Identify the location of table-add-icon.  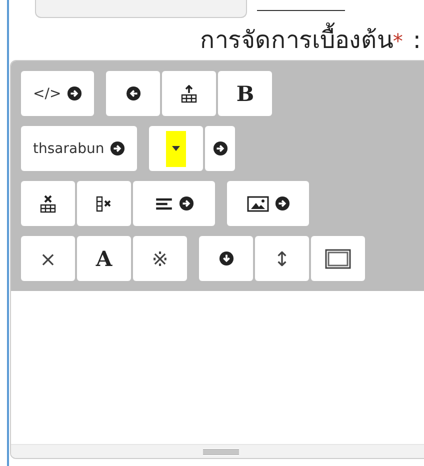
(189, 93).